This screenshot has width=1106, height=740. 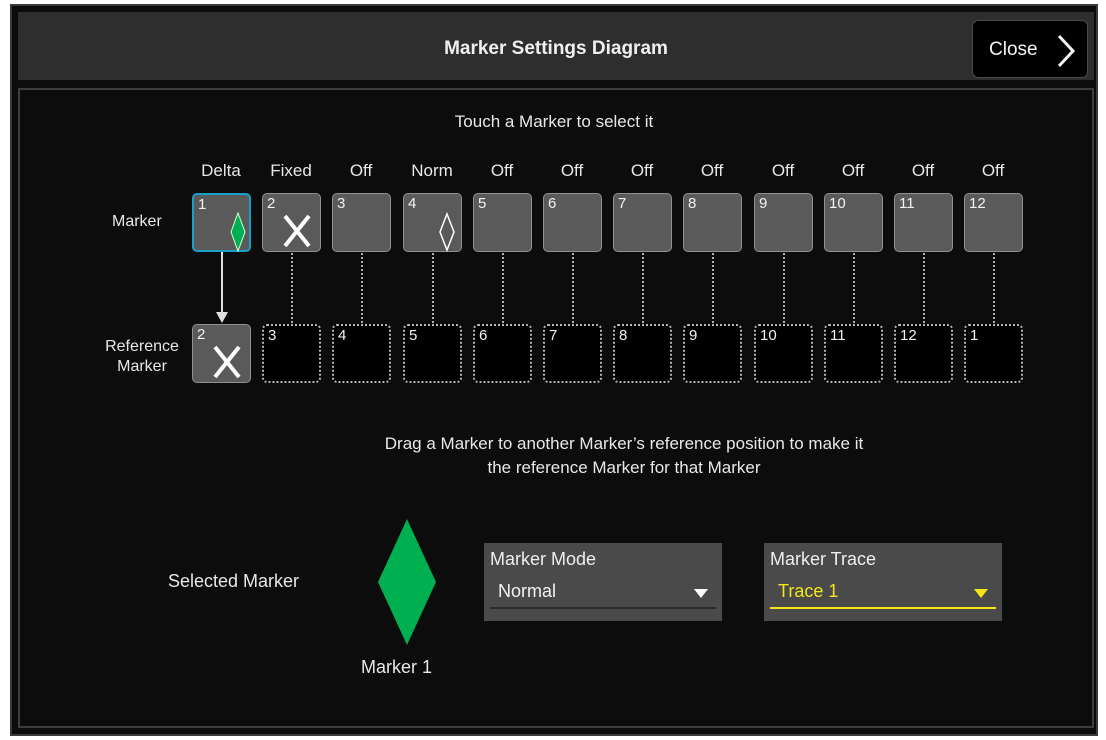 I want to click on reference-marker-number: 1, so click(x=974, y=335).